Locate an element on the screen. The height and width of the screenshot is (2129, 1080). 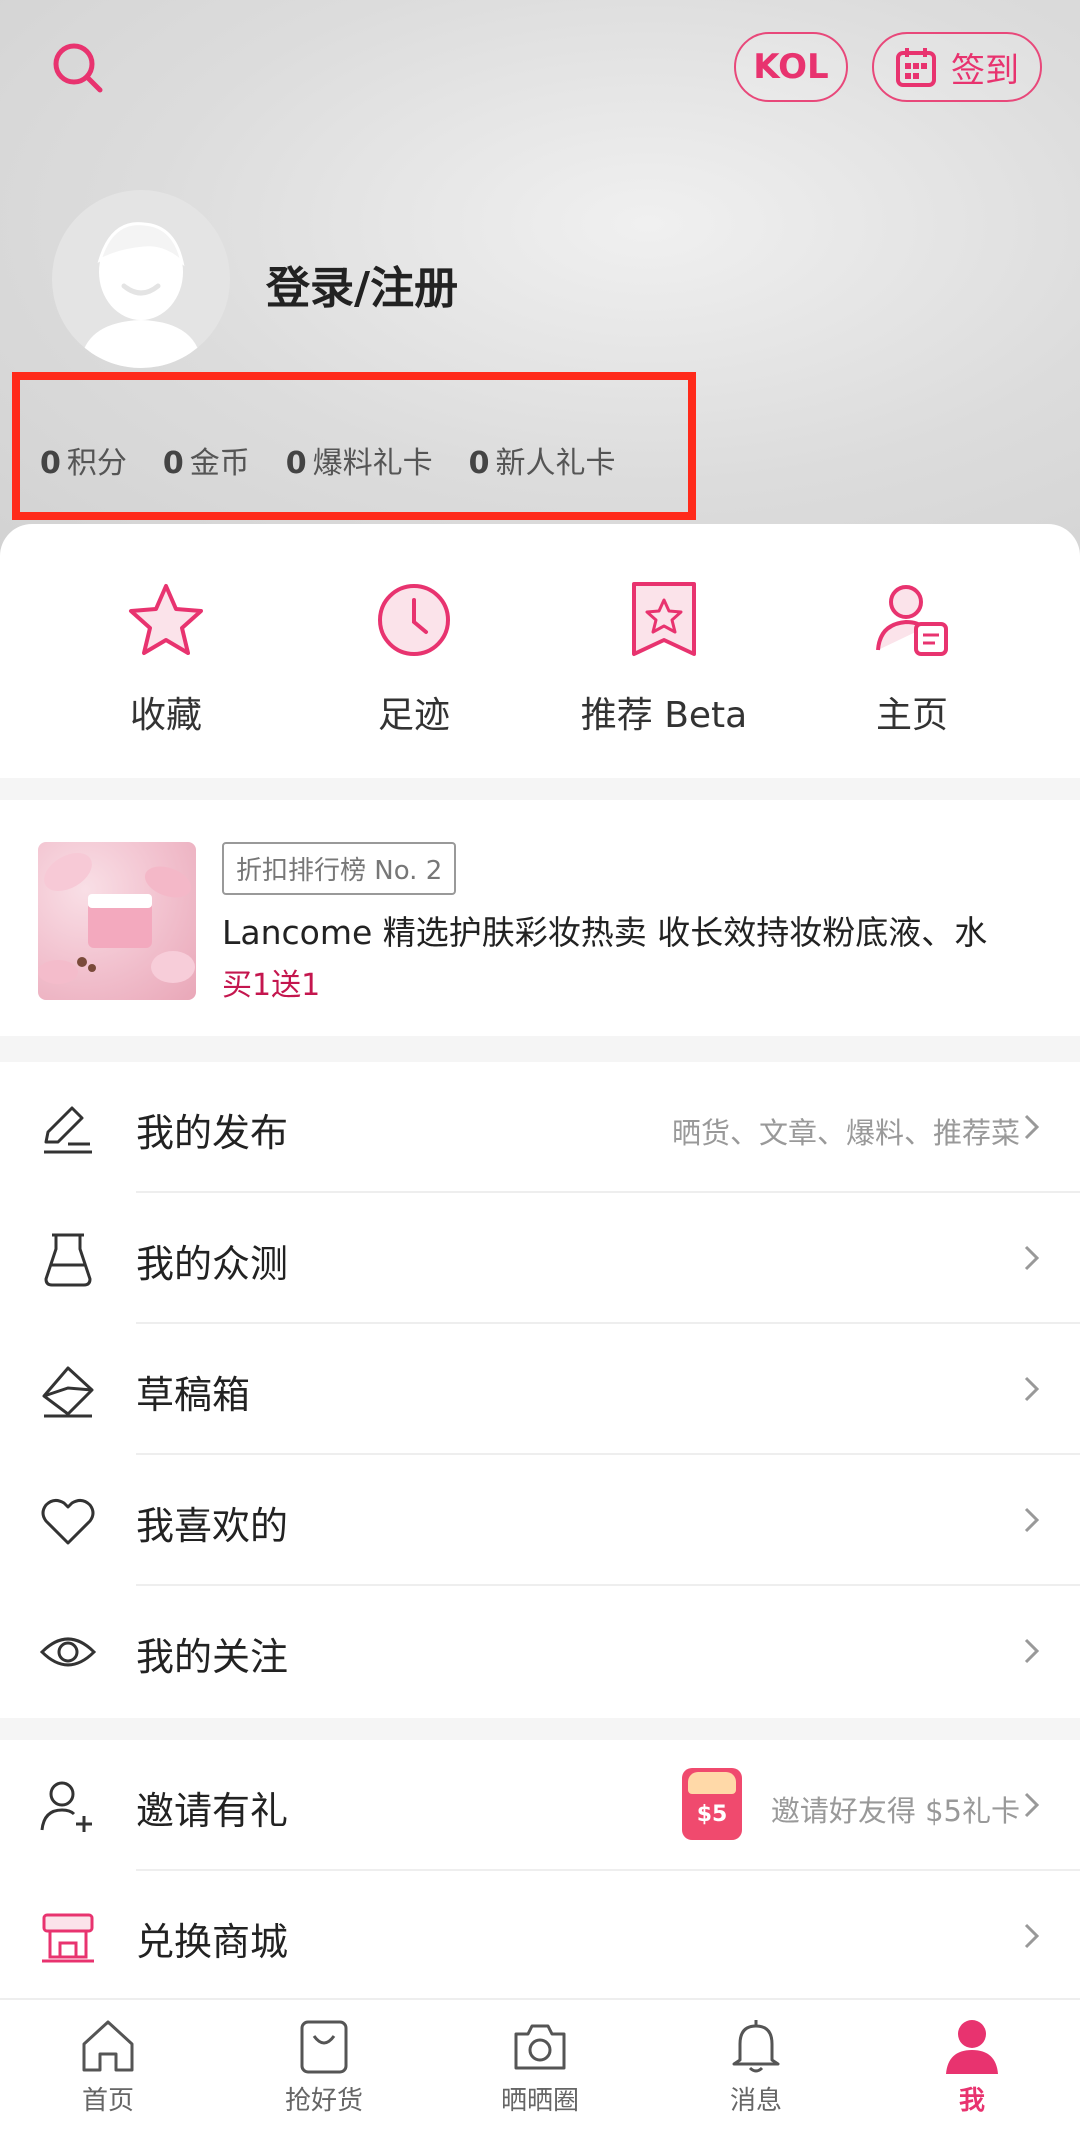
bookmark-star-icon is located at coordinates (664, 619).